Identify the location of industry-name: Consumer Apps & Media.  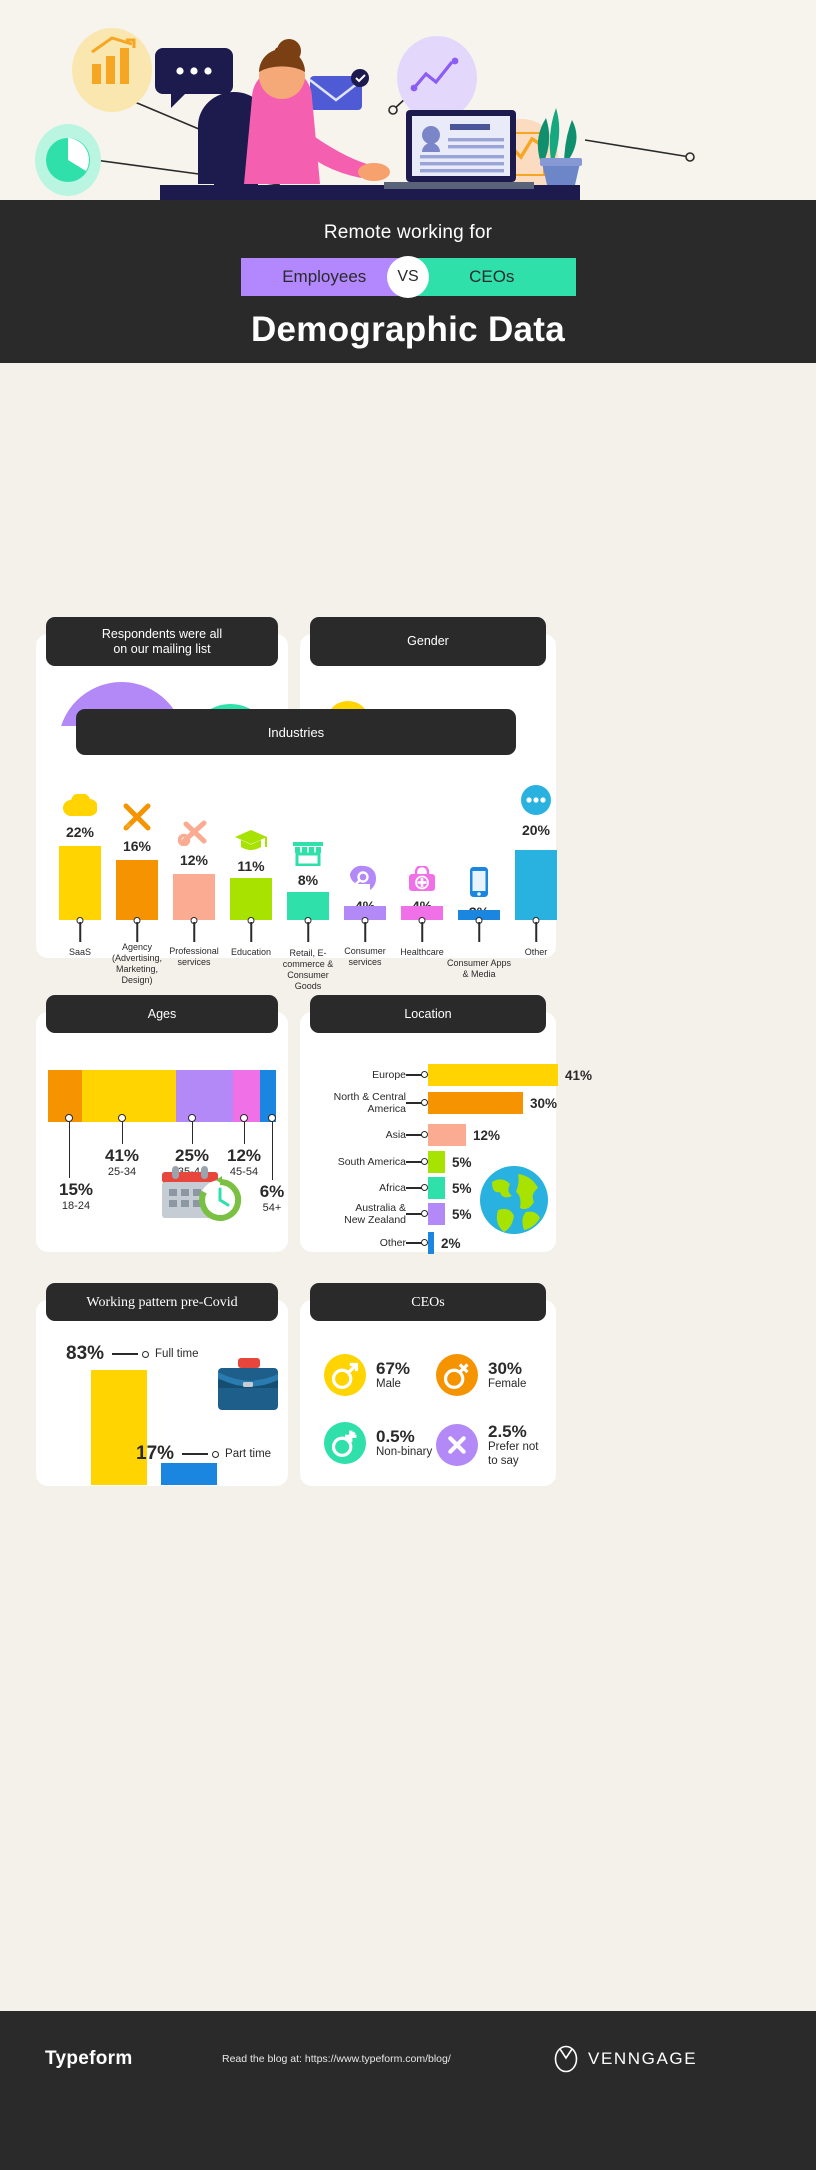
(479, 969).